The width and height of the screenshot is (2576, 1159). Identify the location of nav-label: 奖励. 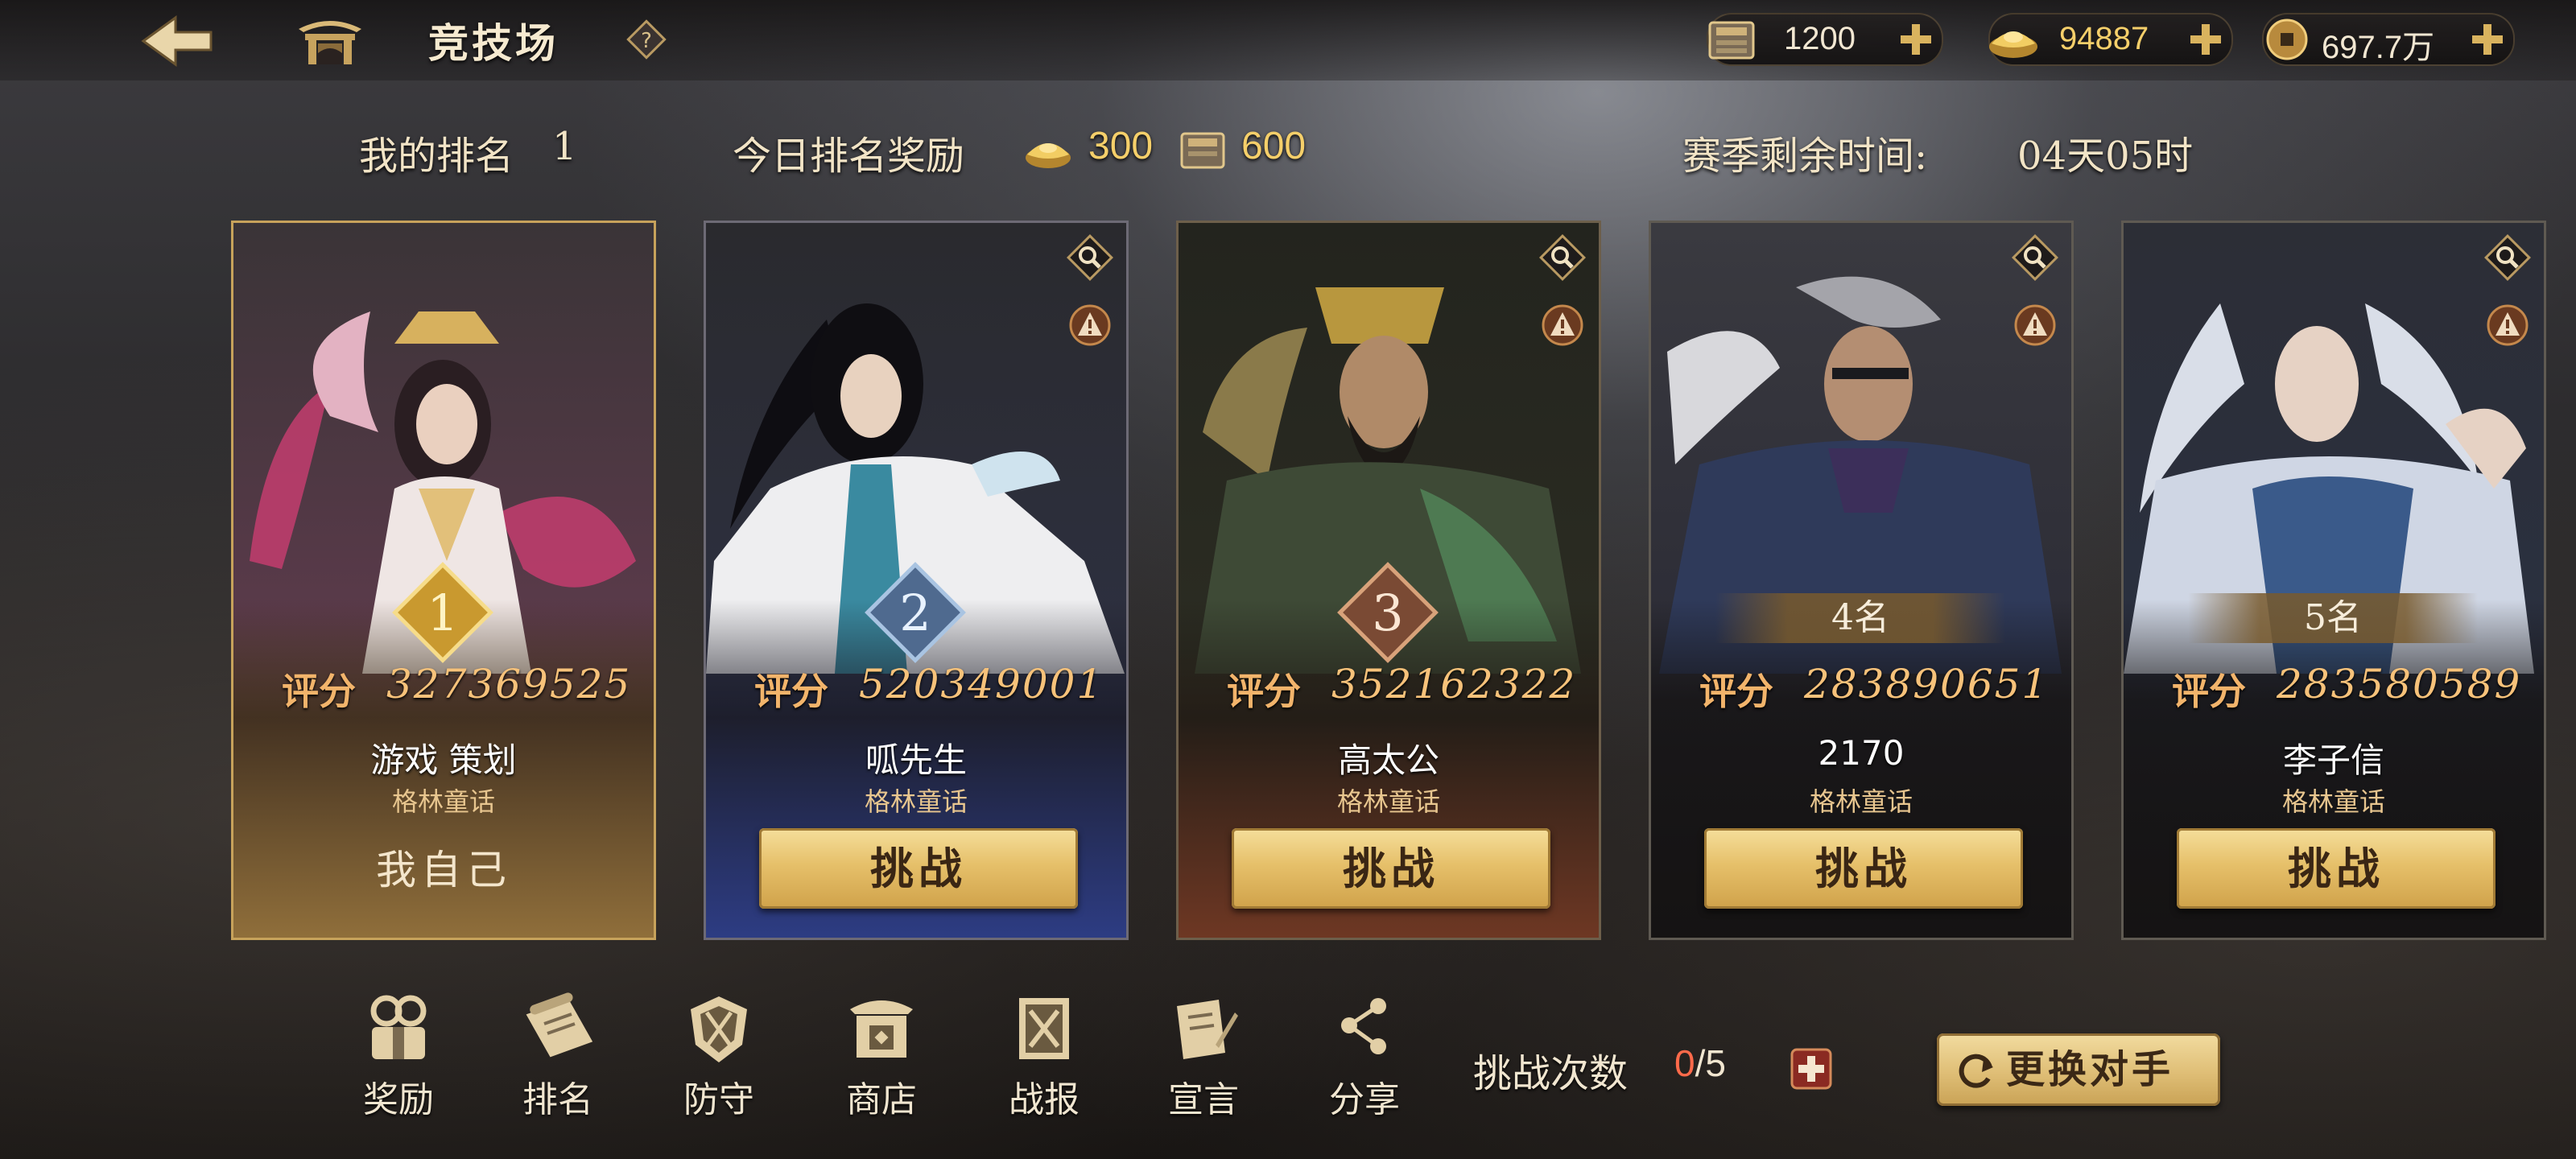
(398, 1099).